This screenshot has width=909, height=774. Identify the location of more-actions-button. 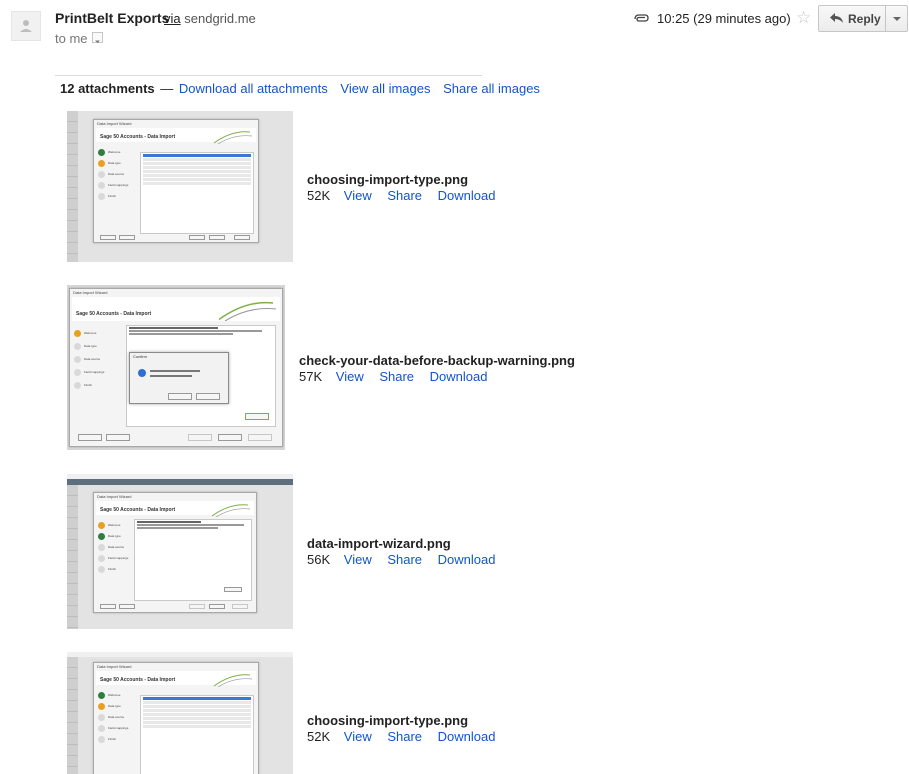
(896, 18).